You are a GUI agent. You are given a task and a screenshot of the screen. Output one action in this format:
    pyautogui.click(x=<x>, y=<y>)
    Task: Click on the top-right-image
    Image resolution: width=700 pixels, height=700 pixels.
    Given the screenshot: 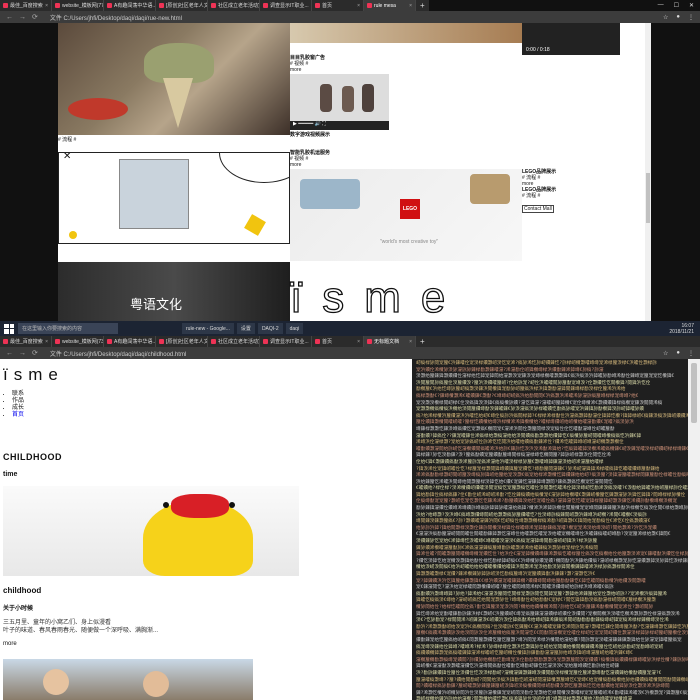 What is the action you would take?
    pyautogui.click(x=406, y=33)
    